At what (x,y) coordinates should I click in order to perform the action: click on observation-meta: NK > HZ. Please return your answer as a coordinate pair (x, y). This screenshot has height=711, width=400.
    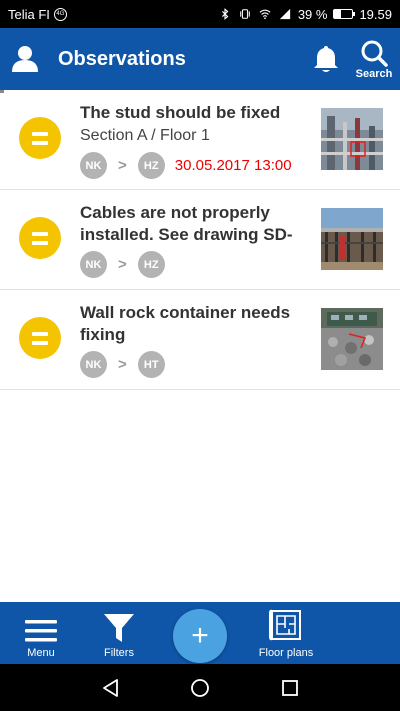
    Looking at the image, I should click on (195, 264).